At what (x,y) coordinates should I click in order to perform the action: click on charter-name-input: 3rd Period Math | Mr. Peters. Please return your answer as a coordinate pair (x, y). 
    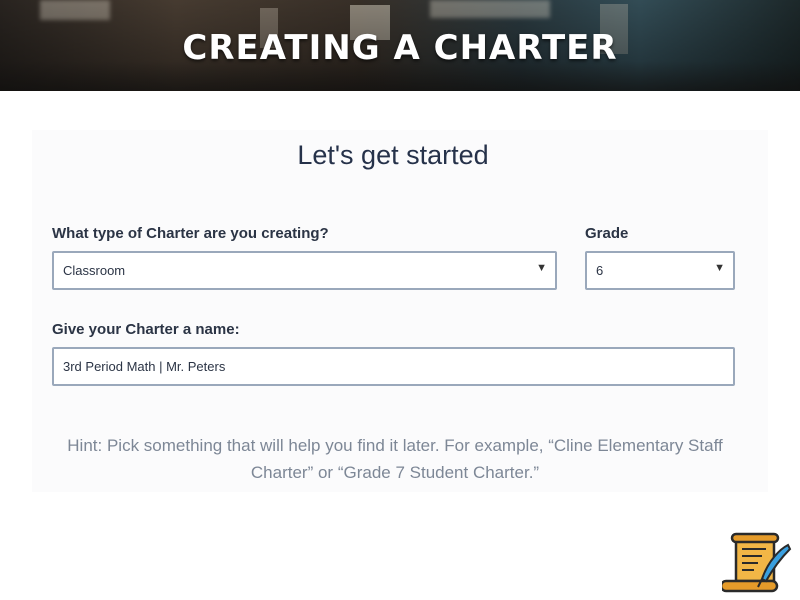
    Looking at the image, I should click on (393, 366).